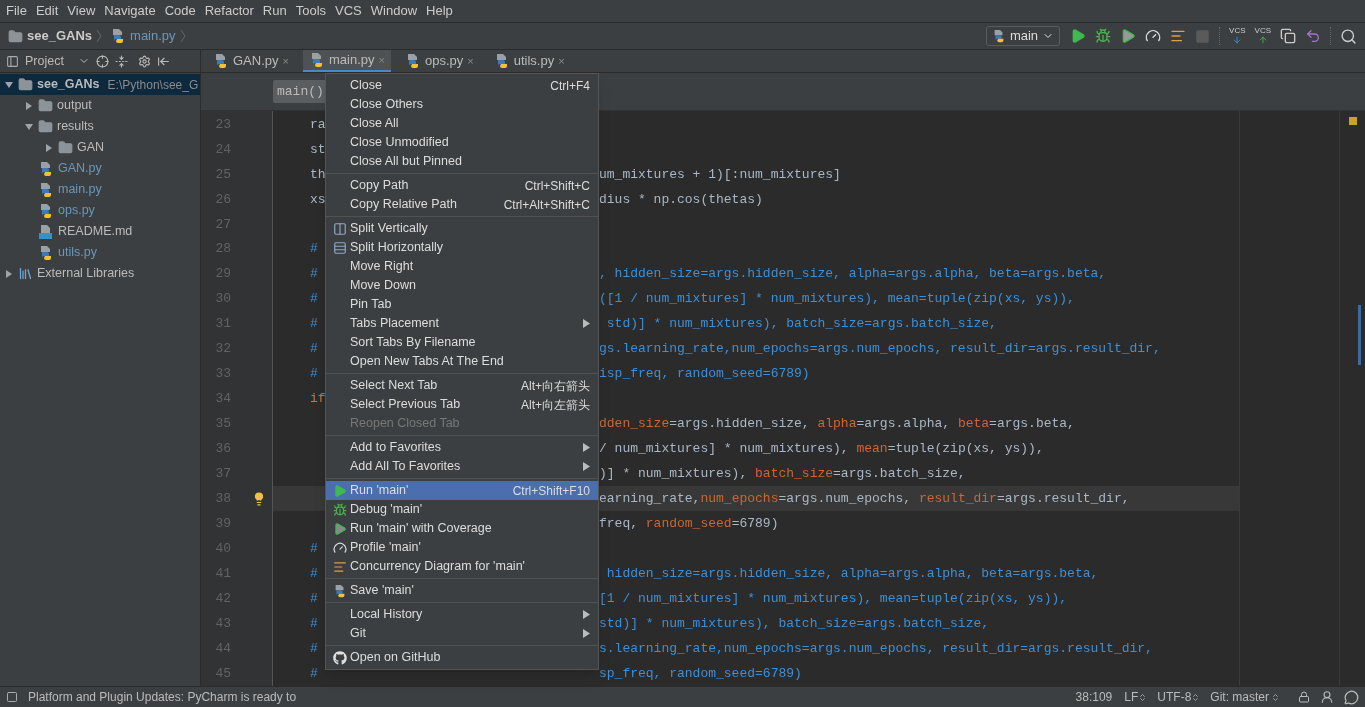  Describe the element at coordinates (462, 85) in the screenshot. I see `menu-item: Close Ctrl+F4` at that location.